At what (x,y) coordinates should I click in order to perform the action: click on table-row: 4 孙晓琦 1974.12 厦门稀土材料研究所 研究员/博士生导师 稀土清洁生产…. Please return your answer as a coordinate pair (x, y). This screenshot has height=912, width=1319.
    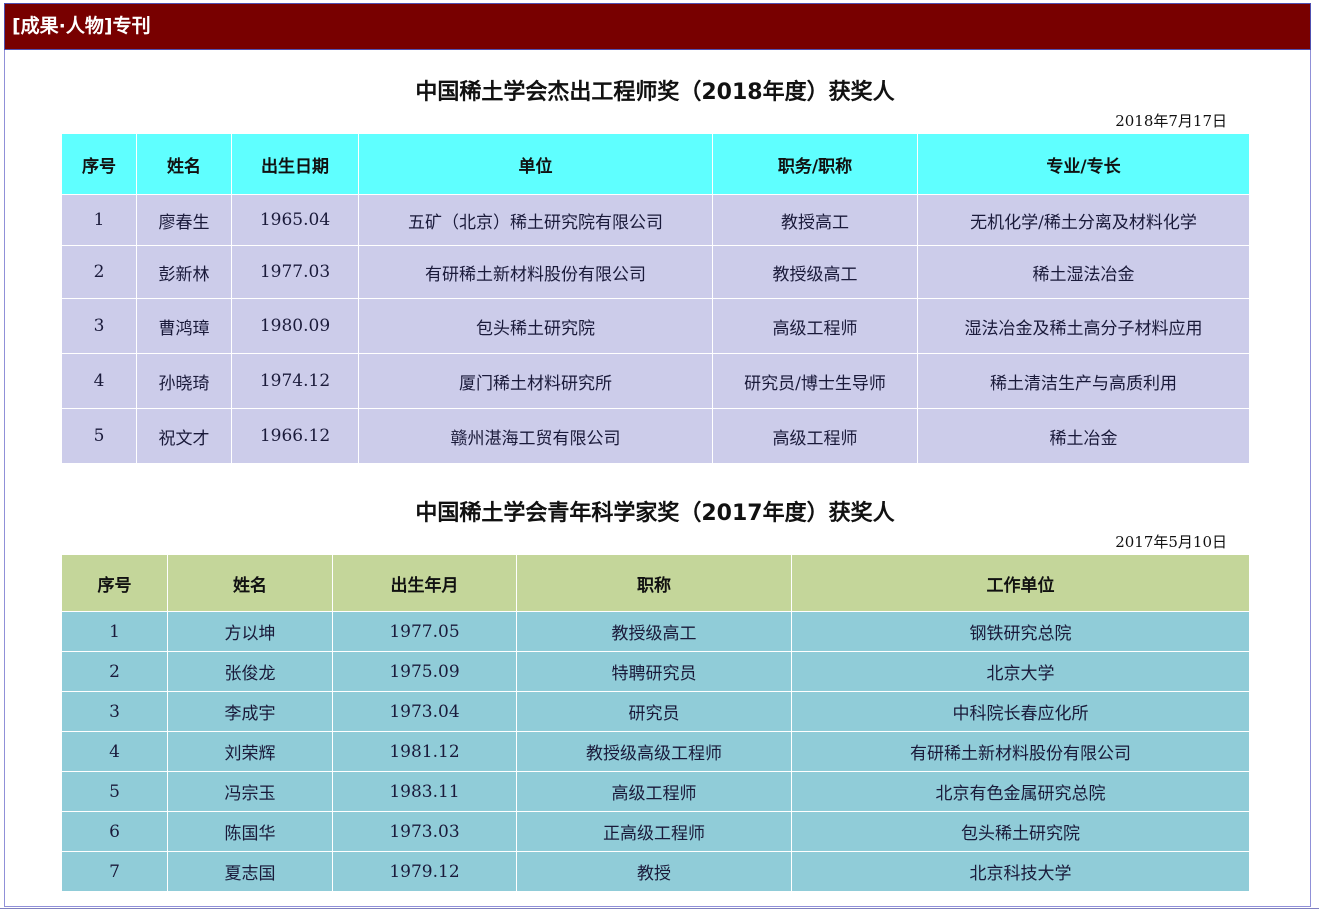
    Looking at the image, I should click on (655, 381).